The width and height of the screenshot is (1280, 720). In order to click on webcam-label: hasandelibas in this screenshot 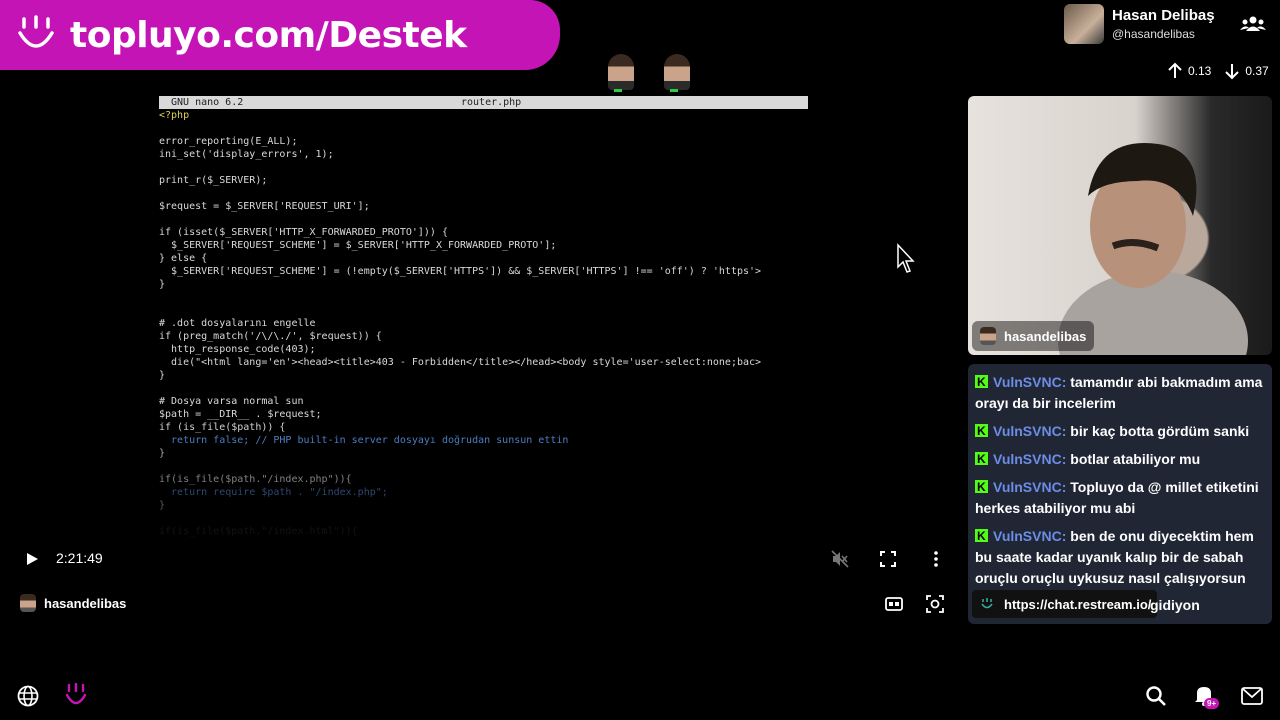, I will do `click(1033, 336)`.